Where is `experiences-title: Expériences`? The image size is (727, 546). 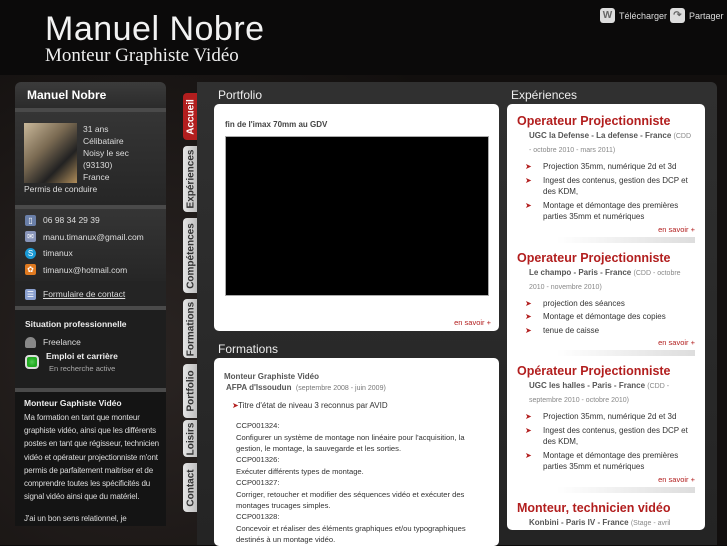 experiences-title: Expériences is located at coordinates (544, 95).